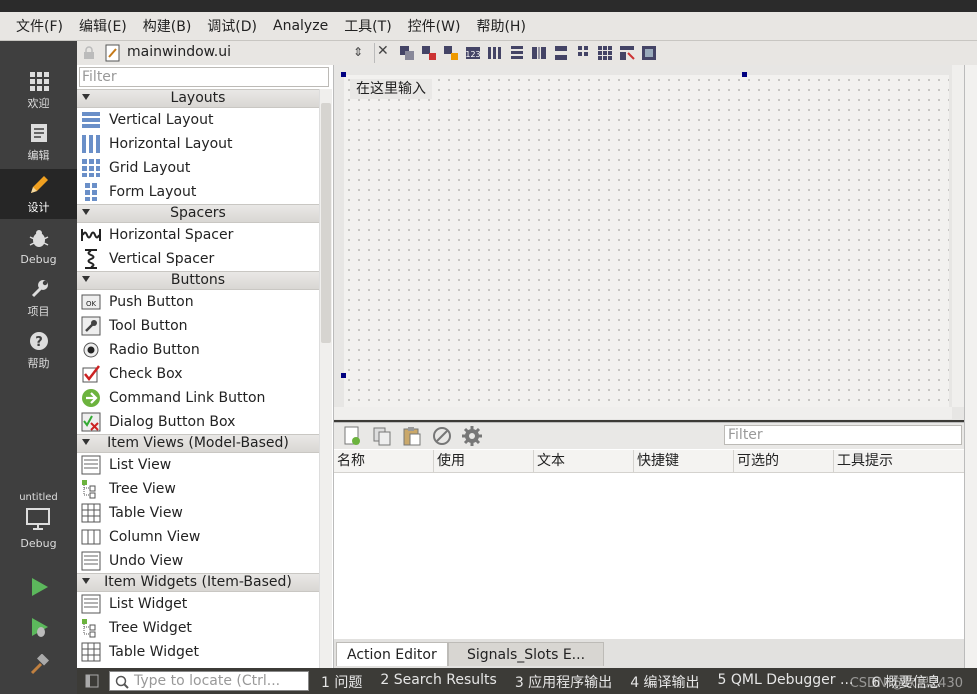 This screenshot has height=694, width=977. I want to click on widget-grid-layout: Grid Layout, so click(198, 168).